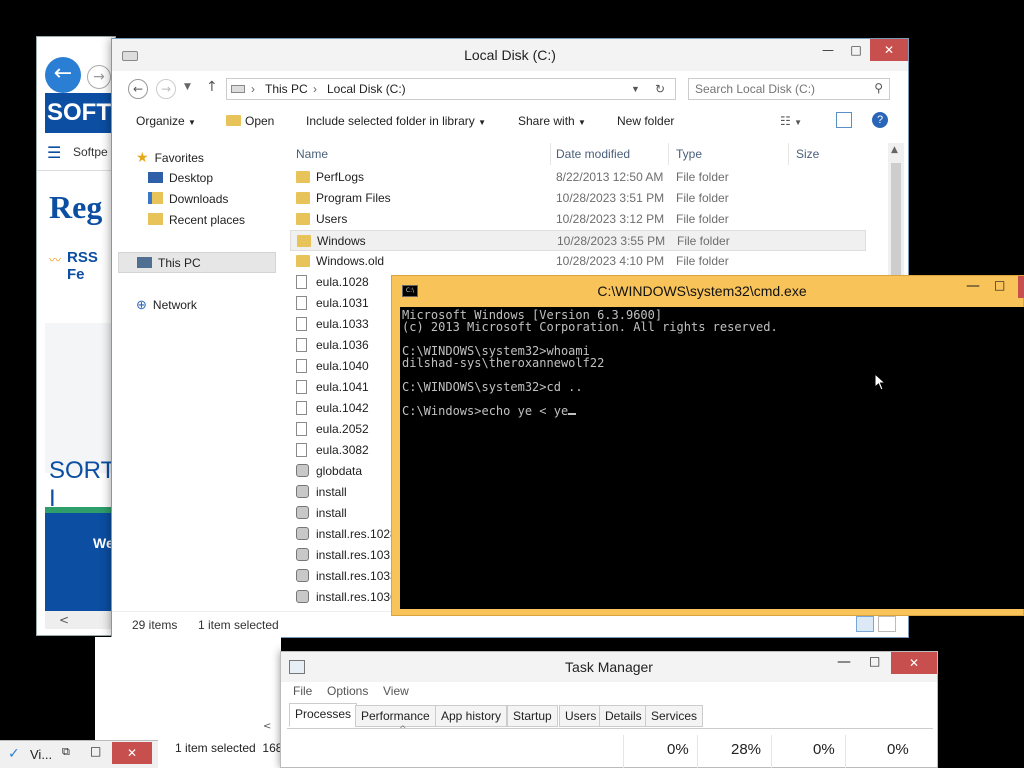 Image resolution: width=1024 pixels, height=768 pixels. Describe the element at coordinates (689, 154) in the screenshot. I see `column-type: Type` at that location.